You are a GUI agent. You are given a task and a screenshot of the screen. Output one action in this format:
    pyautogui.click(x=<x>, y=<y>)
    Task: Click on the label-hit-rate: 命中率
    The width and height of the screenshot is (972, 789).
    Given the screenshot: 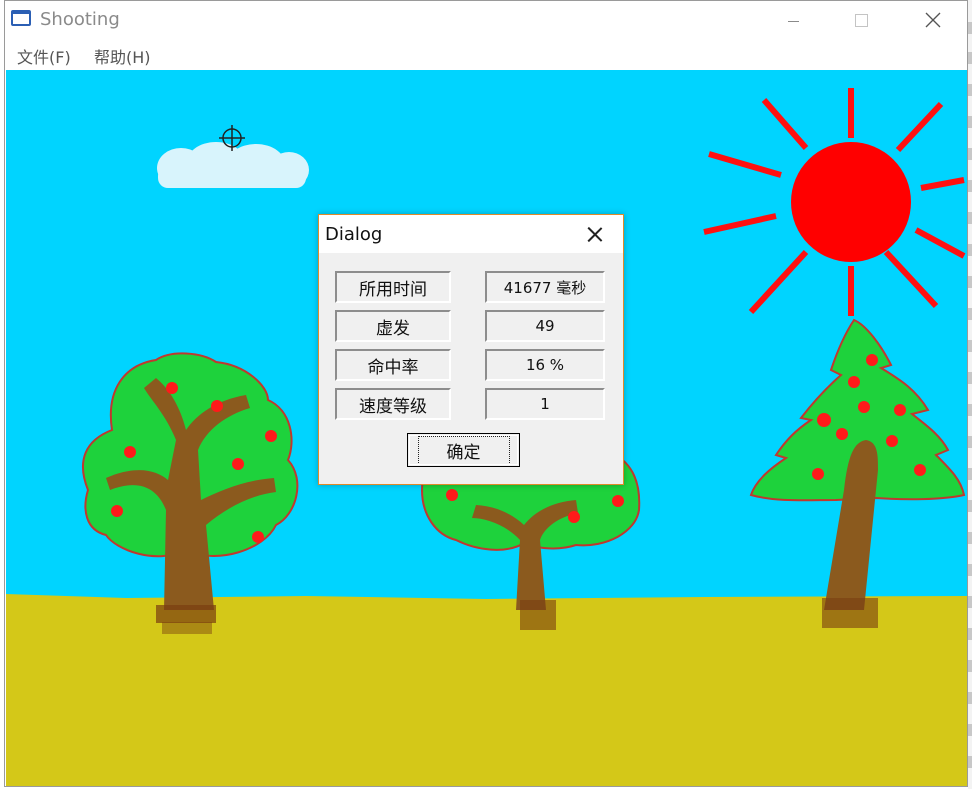 What is the action you would take?
    pyautogui.click(x=393, y=365)
    